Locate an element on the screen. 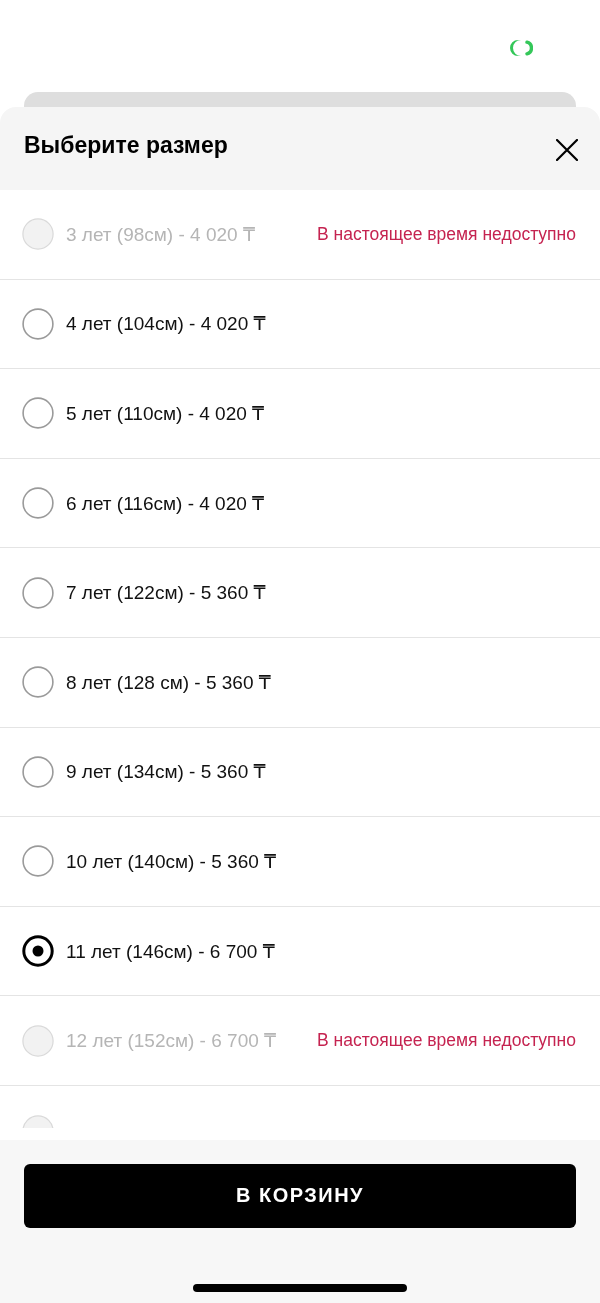 This screenshot has height=1303, width=600. size-label: 7 лет (122см) - 5 360 ₸ is located at coordinates (166, 593).